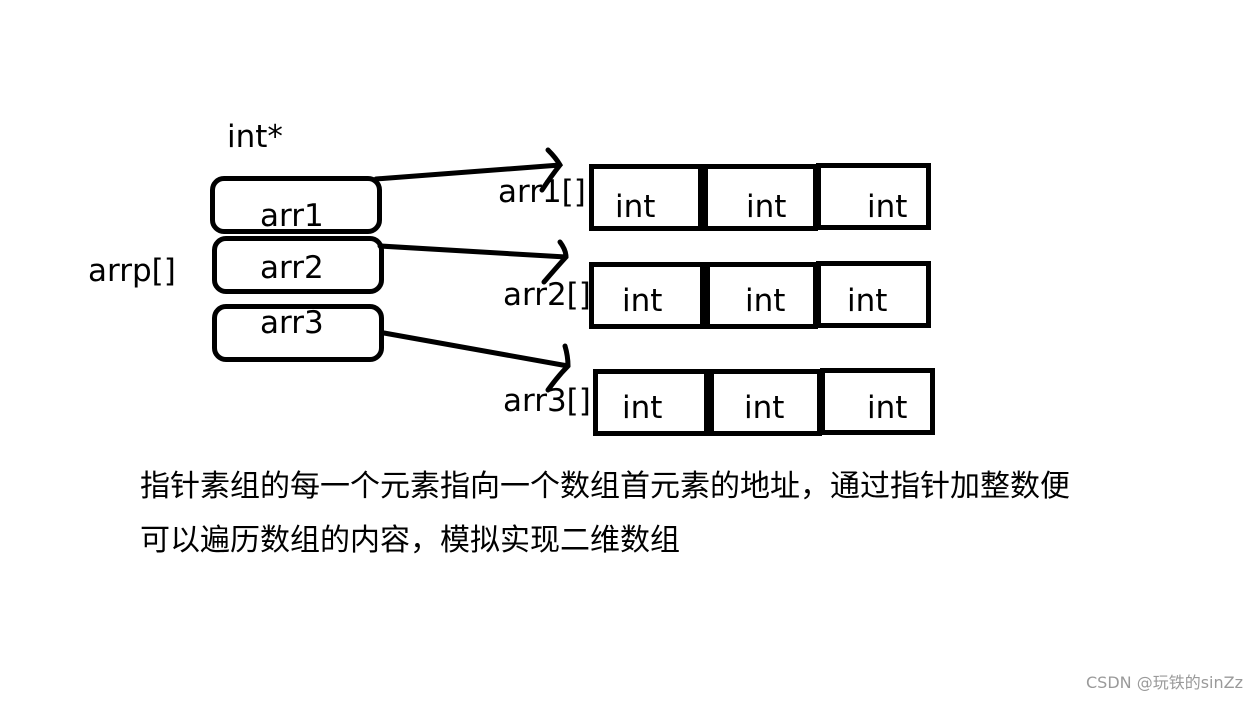  Describe the element at coordinates (547, 401) in the screenshot. I see `row-label-arr3: arr3[]` at that location.